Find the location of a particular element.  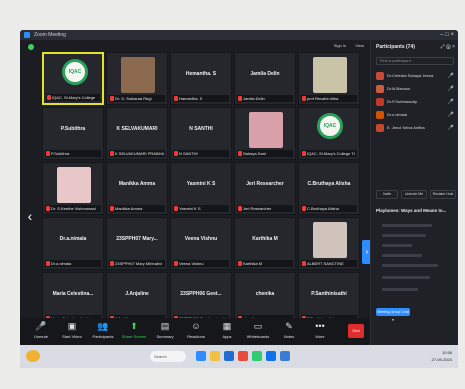

notes-button: ✎ Notes is located at coordinates (289, 331).